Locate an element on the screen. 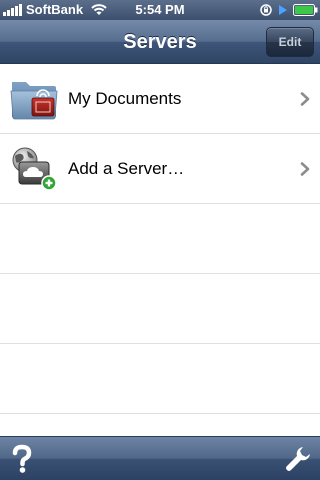 This screenshot has height=480, width=320. bottom-toolbar is located at coordinates (160, 458).